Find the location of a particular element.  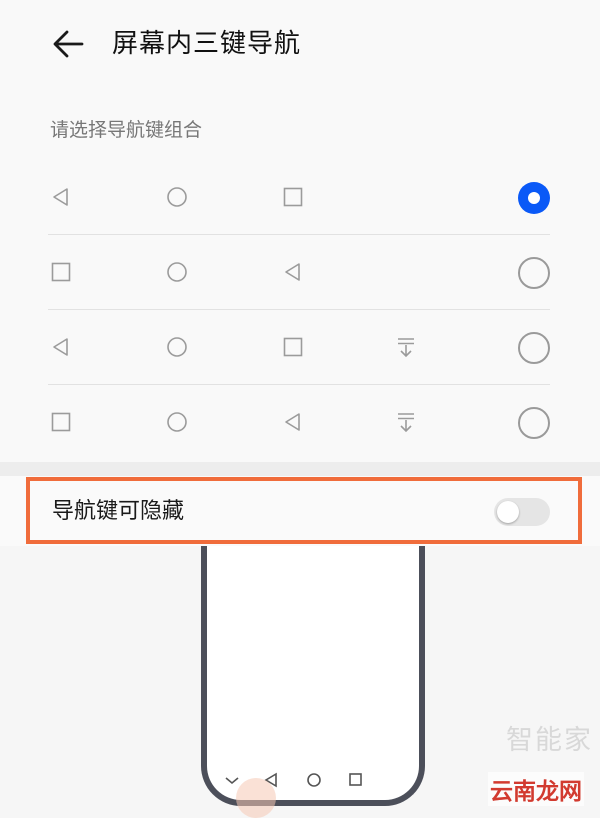

watermark-brand: 智能家 is located at coordinates (549, 740).